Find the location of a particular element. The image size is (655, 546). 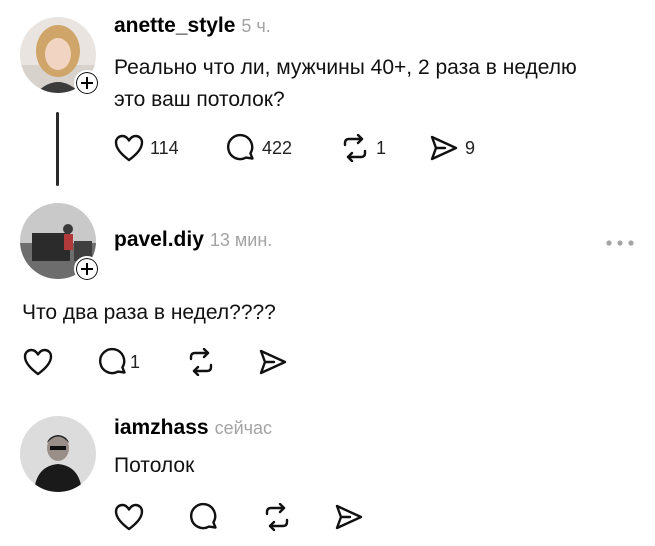

reply1-like-button is located at coordinates (38, 362).